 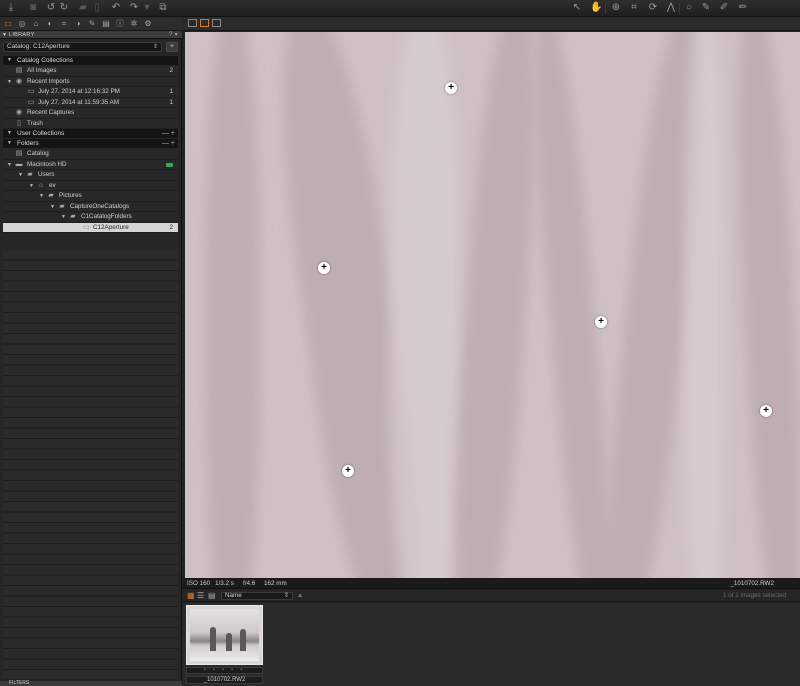 What do you see at coordinates (35, 123) in the screenshot?
I see `list-item-label: Trash` at bounding box center [35, 123].